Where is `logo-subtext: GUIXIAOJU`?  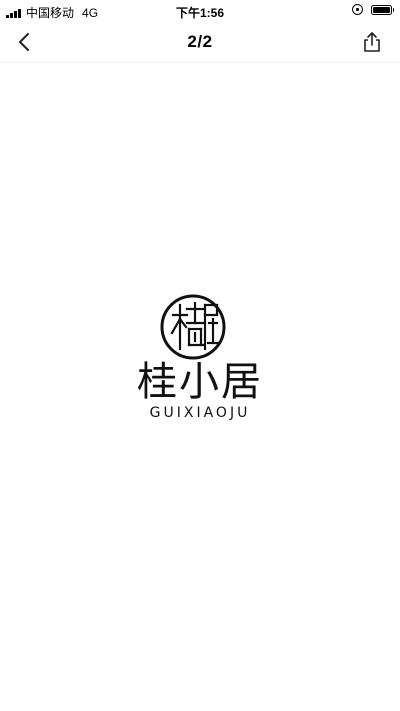
logo-subtext: GUIXIAOJU is located at coordinates (200, 413).